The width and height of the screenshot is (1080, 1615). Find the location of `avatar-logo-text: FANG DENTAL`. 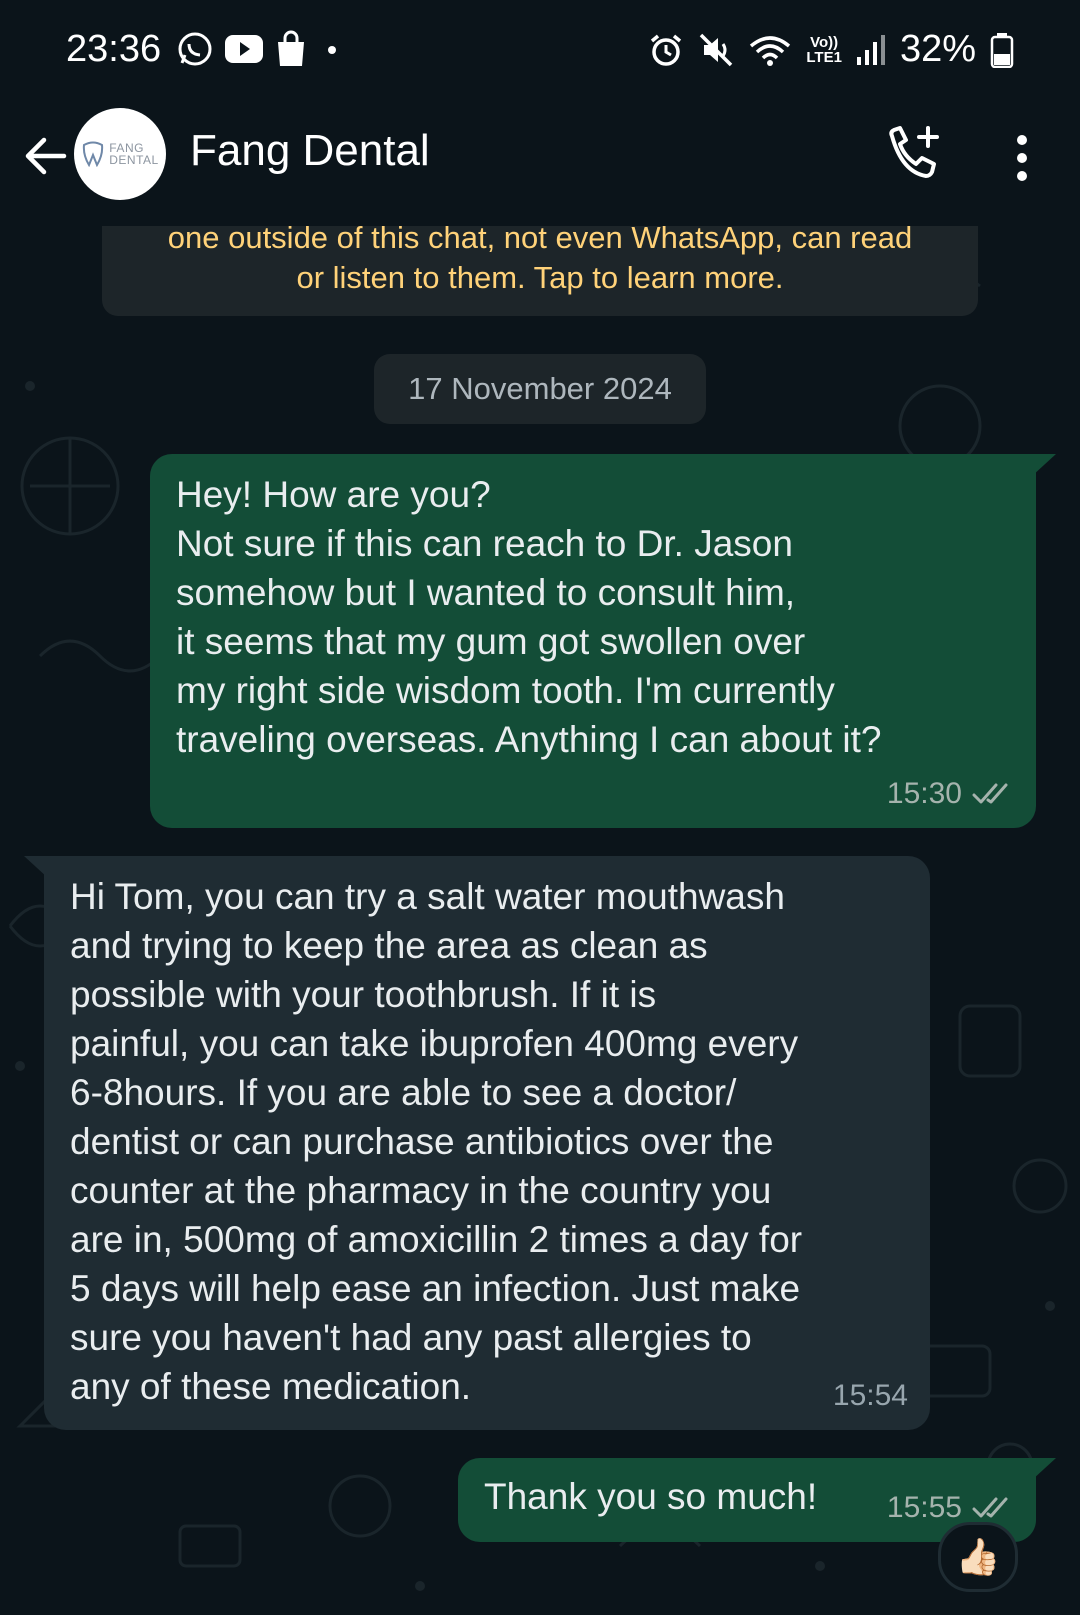

avatar-logo-text: FANG DENTAL is located at coordinates (134, 154).